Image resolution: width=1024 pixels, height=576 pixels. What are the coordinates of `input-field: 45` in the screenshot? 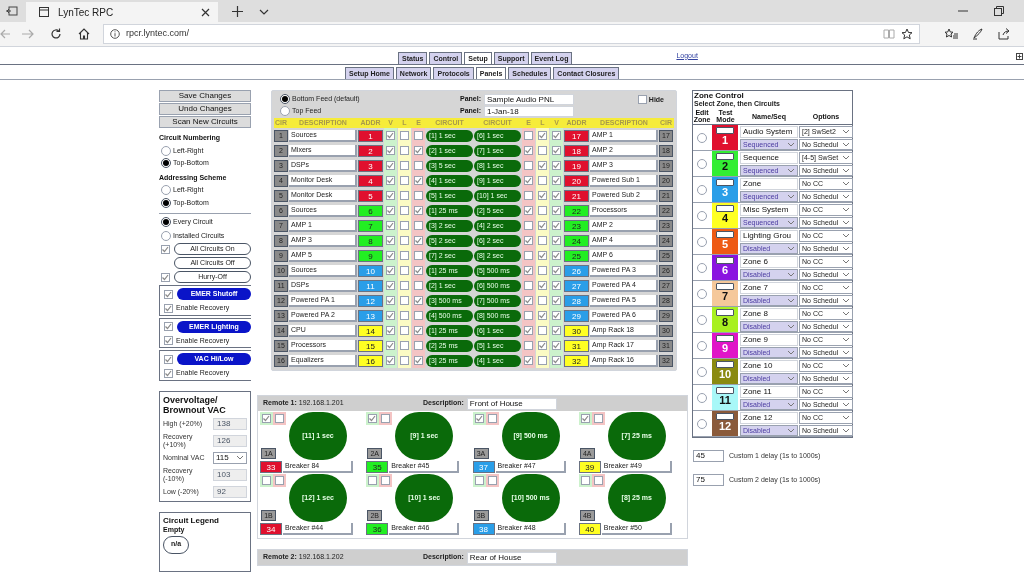 It's located at (708, 456).